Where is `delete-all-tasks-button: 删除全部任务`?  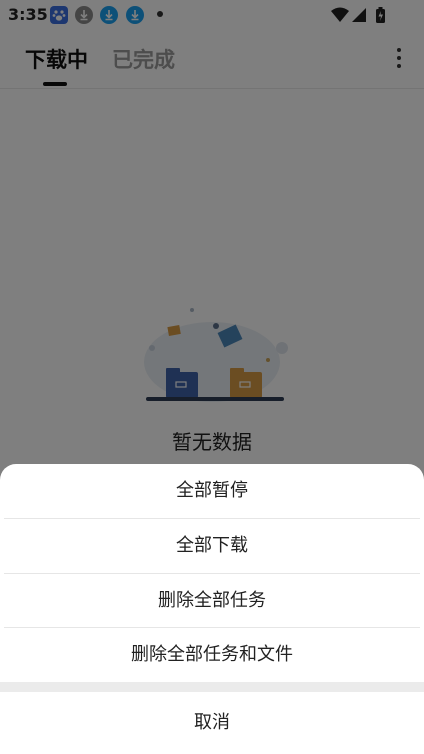 delete-all-tasks-button: 删除全部任务 is located at coordinates (212, 601).